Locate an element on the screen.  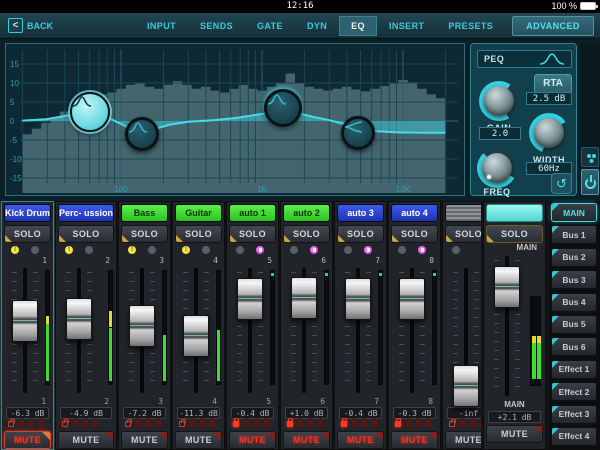
rta-toggle-button: RTA is located at coordinates (553, 83).